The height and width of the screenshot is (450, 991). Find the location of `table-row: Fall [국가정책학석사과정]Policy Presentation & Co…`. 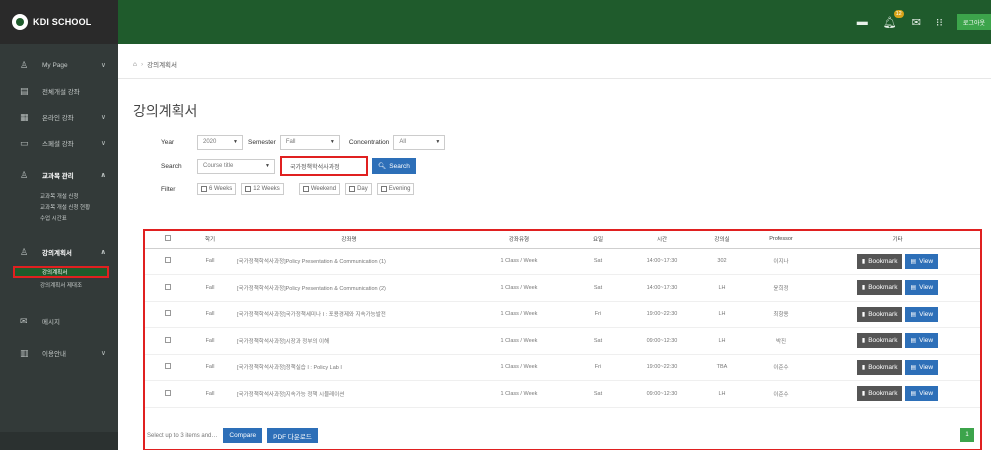

table-row: Fall [국가정책학석사과정]Policy Presentation & Co… is located at coordinates (562, 288).